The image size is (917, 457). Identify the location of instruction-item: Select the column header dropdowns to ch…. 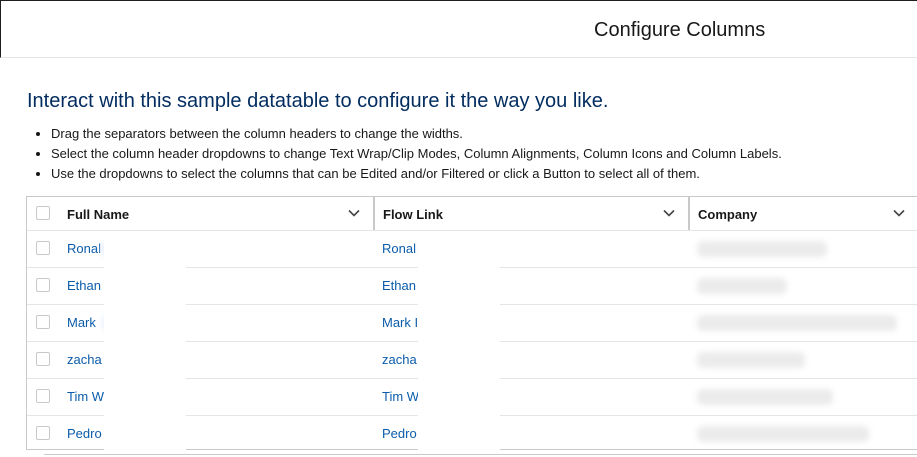
(416, 156).